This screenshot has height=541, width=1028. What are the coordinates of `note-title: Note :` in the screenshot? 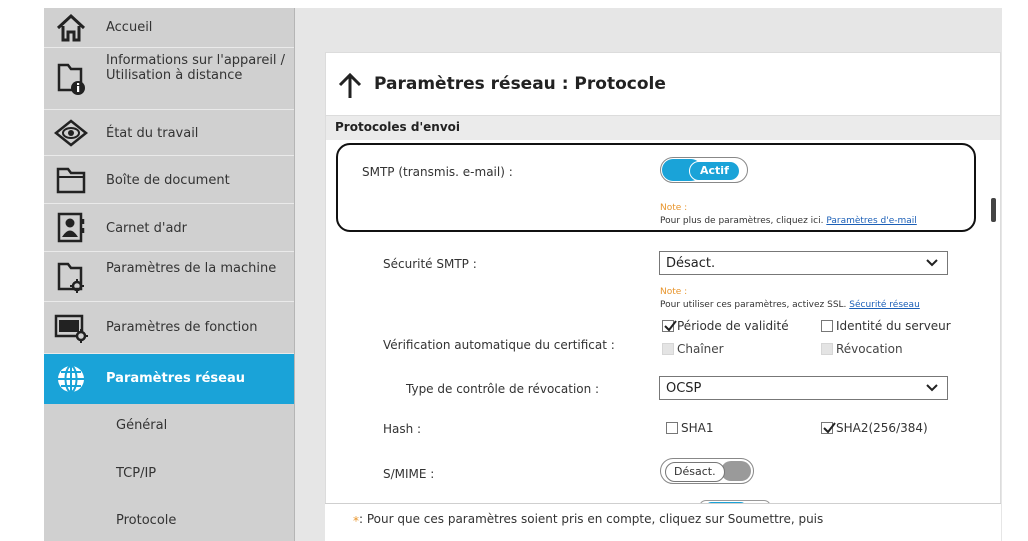 It's located at (674, 292).